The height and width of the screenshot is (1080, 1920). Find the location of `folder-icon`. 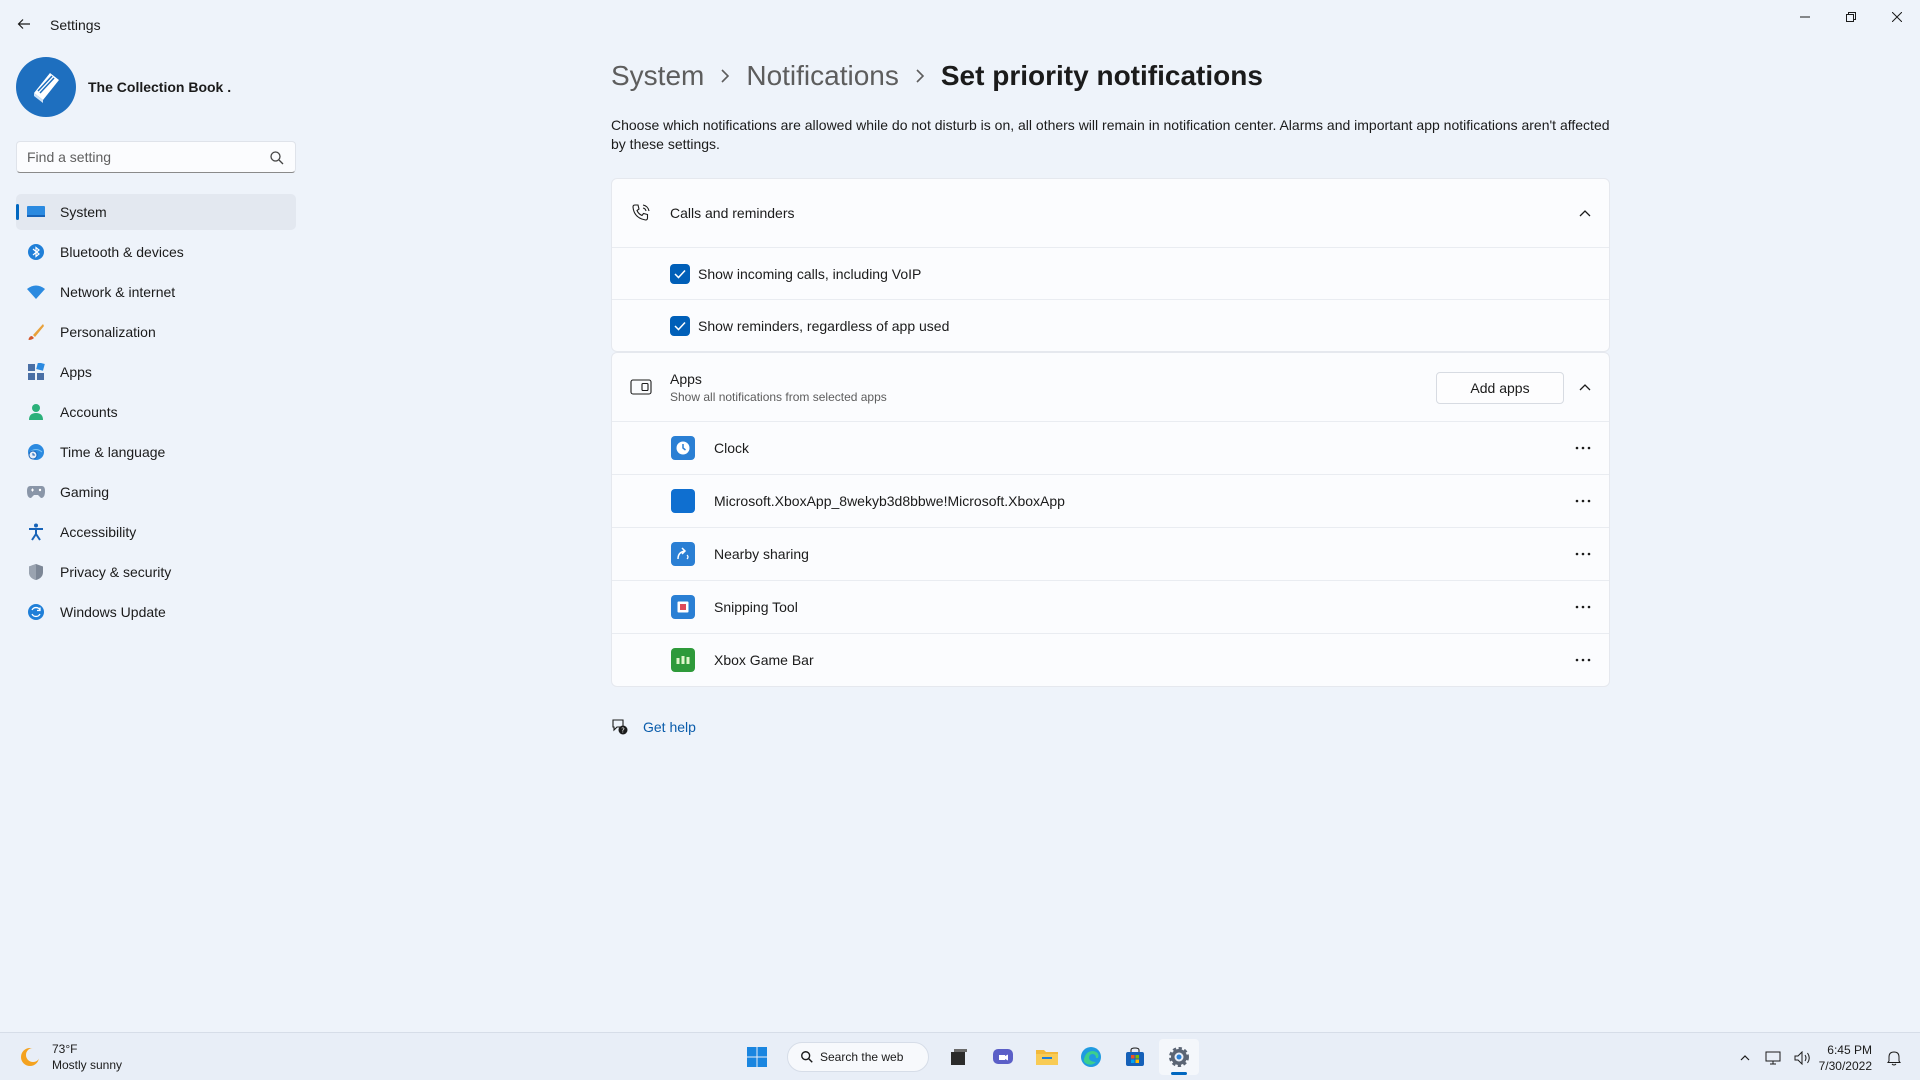

folder-icon is located at coordinates (1047, 1057).